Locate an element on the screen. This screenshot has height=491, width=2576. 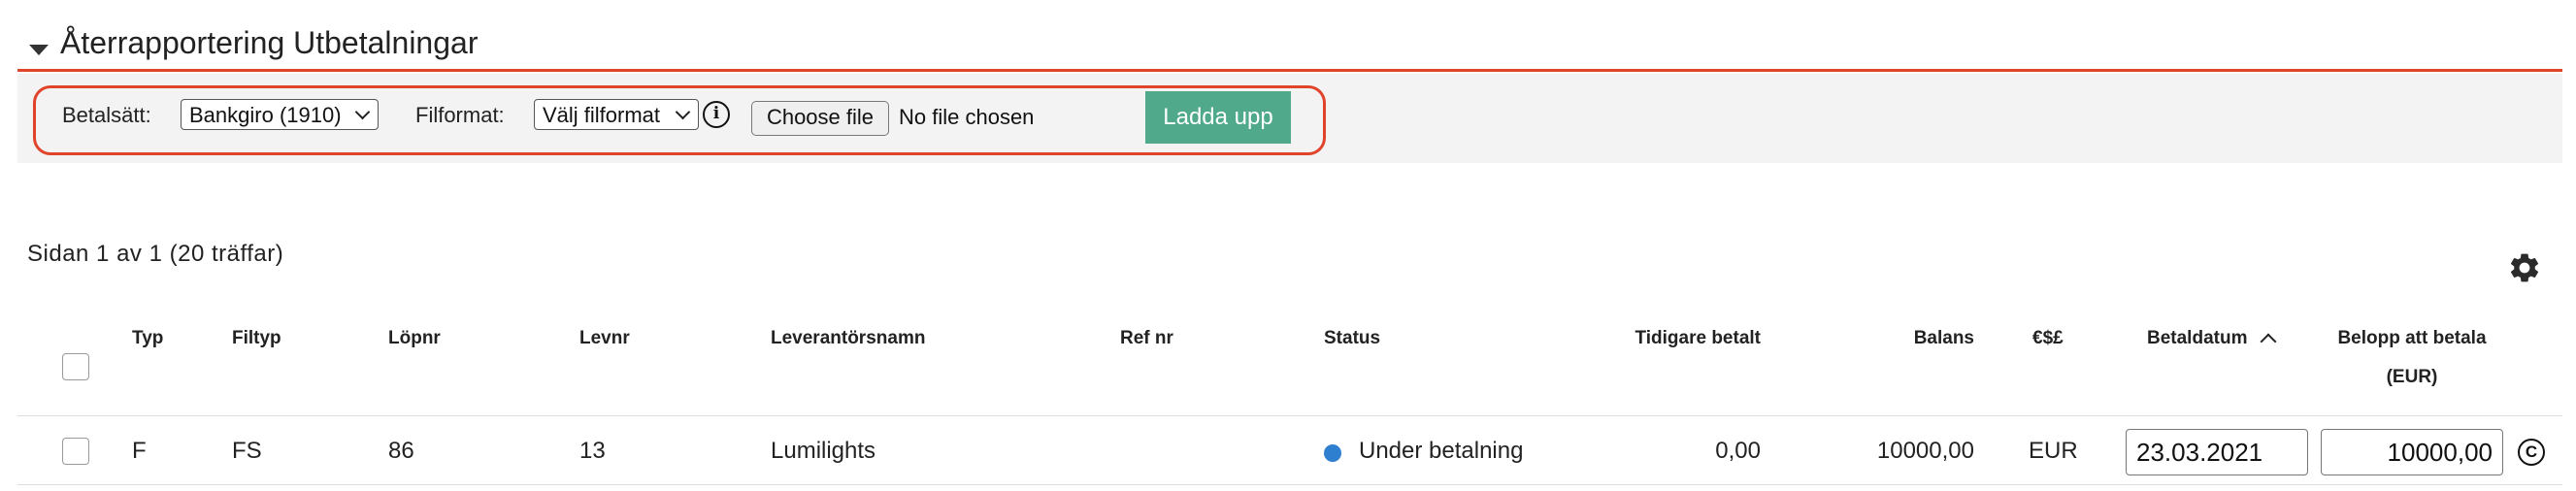
copy-icon: C is located at coordinates (2531, 452).